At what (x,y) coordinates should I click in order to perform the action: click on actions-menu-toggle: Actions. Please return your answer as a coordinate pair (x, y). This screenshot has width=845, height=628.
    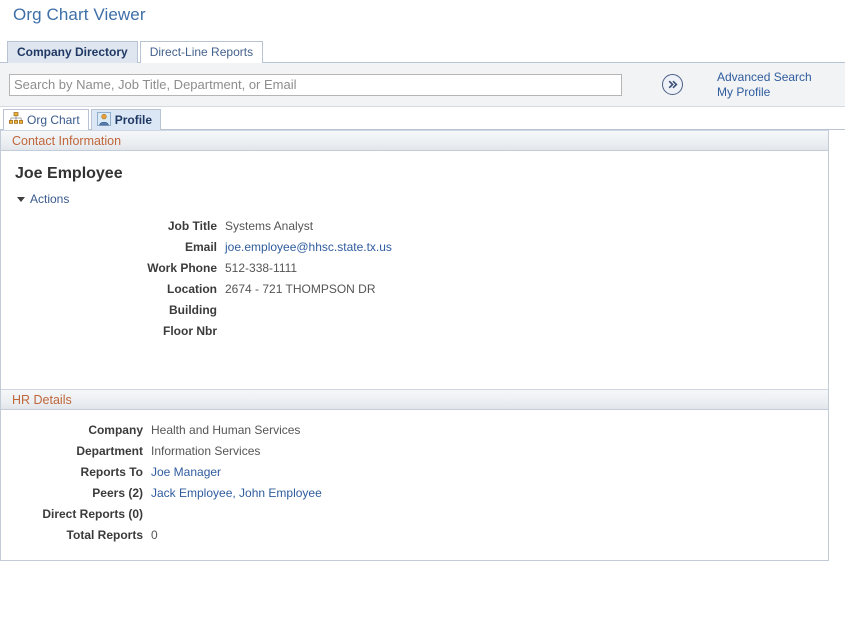
    Looking at the image, I should click on (35, 194).